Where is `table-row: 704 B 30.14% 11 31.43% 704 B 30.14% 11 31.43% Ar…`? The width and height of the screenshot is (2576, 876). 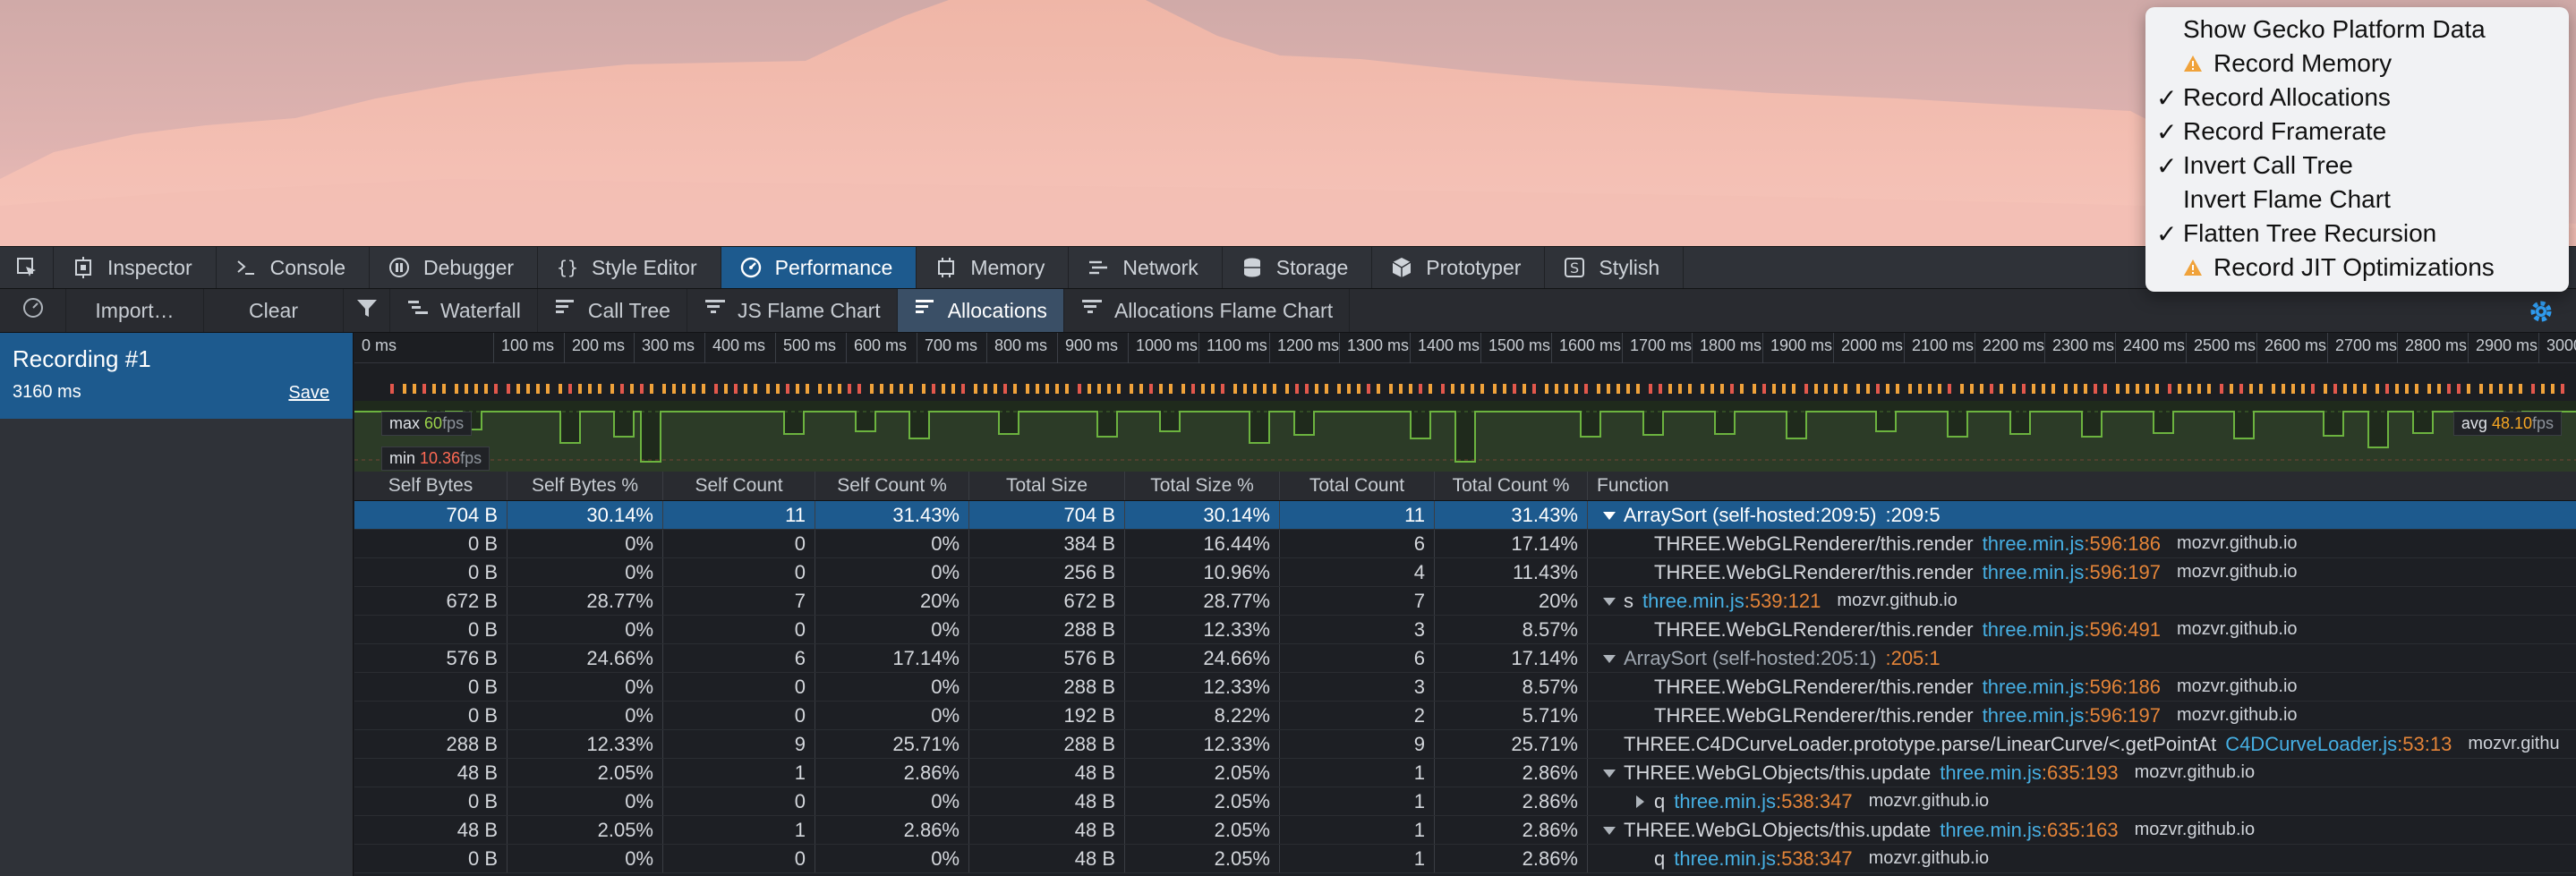 table-row: 704 B 30.14% 11 31.43% 704 B 30.14% 11 31.43% Ar… is located at coordinates (1465, 515).